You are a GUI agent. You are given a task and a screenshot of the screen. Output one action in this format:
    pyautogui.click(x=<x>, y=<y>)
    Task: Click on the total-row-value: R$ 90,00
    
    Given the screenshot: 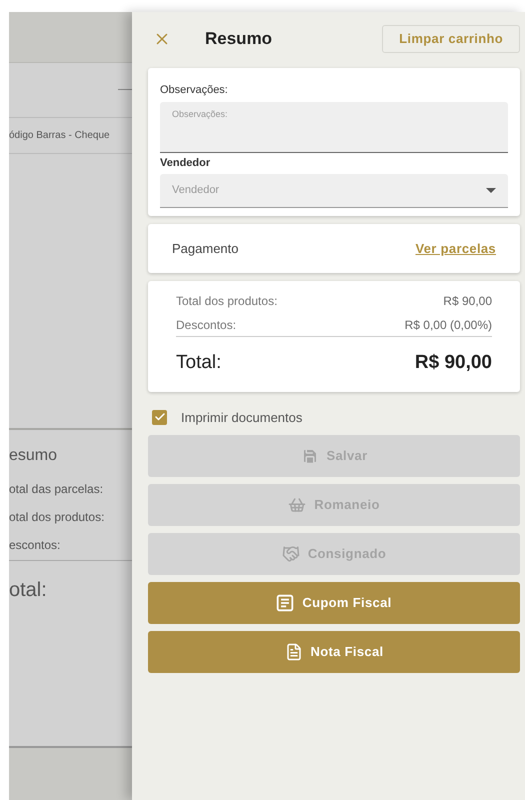 What is the action you would take?
    pyautogui.click(x=467, y=301)
    